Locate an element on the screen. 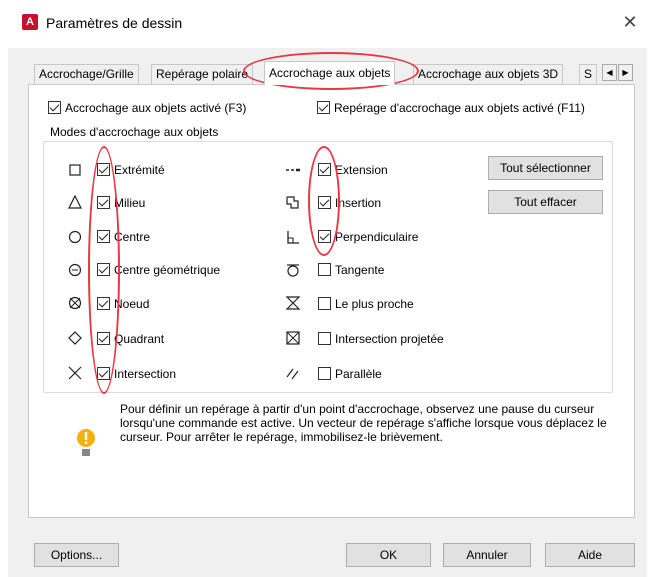  tracking-on-checkbox is located at coordinates (323, 107).